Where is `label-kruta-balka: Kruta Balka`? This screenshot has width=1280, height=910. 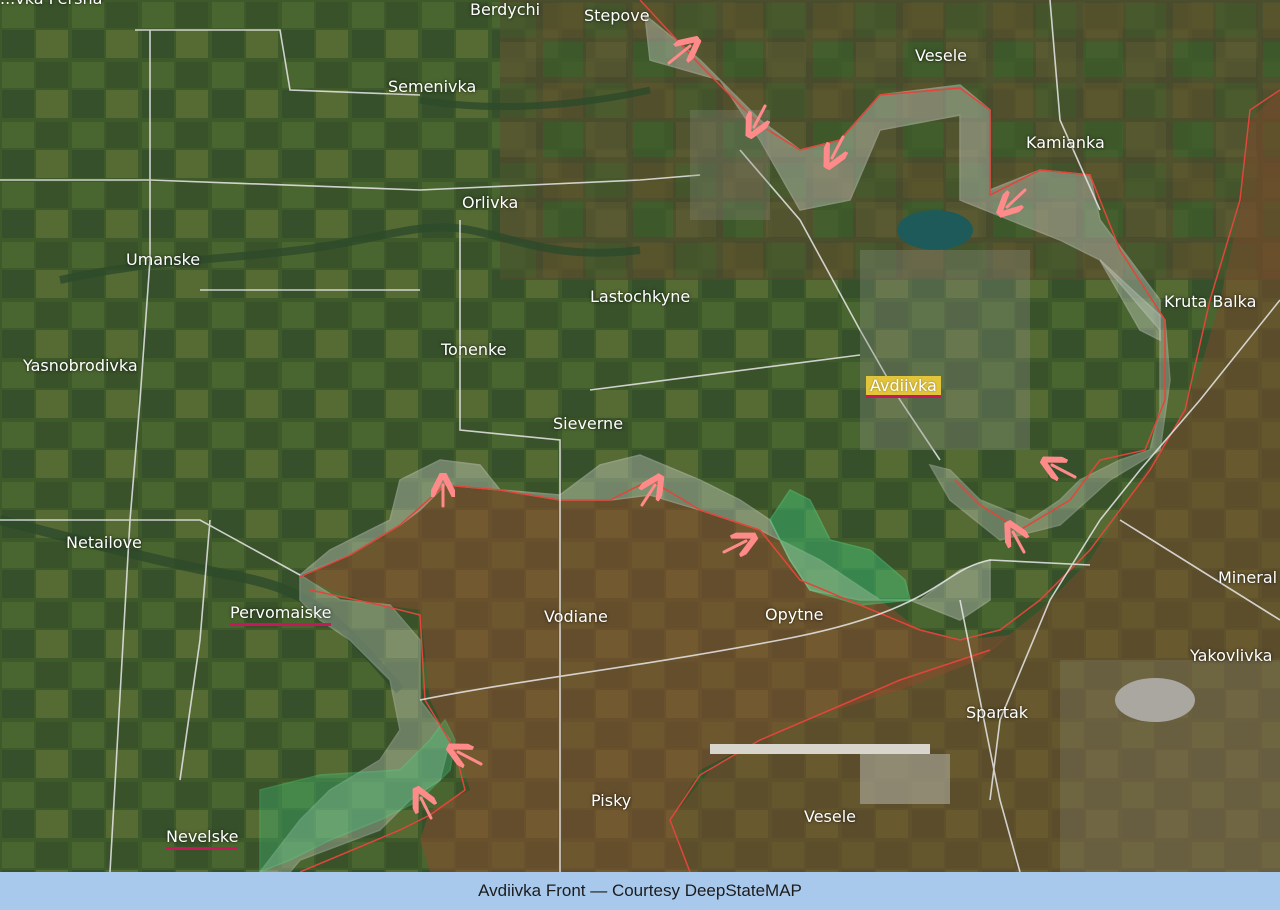
label-kruta-balka: Kruta Balka is located at coordinates (1210, 301).